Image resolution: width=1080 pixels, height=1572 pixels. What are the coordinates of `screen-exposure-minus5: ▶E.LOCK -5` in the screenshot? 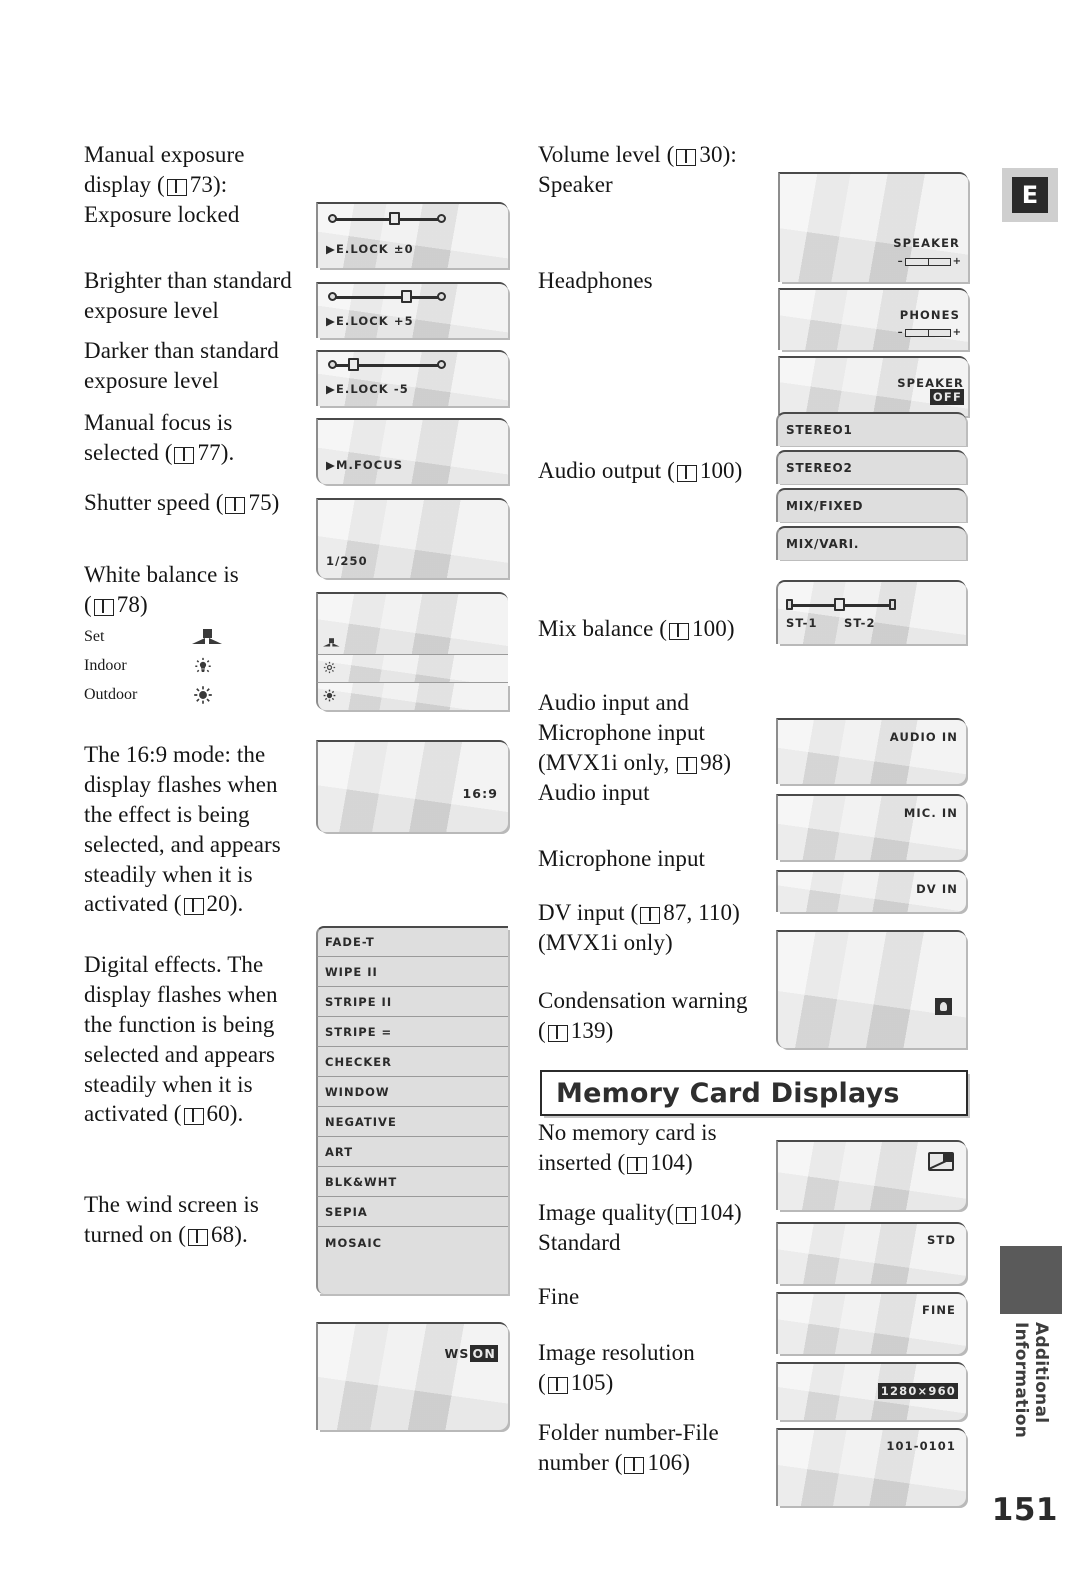 It's located at (412, 378).